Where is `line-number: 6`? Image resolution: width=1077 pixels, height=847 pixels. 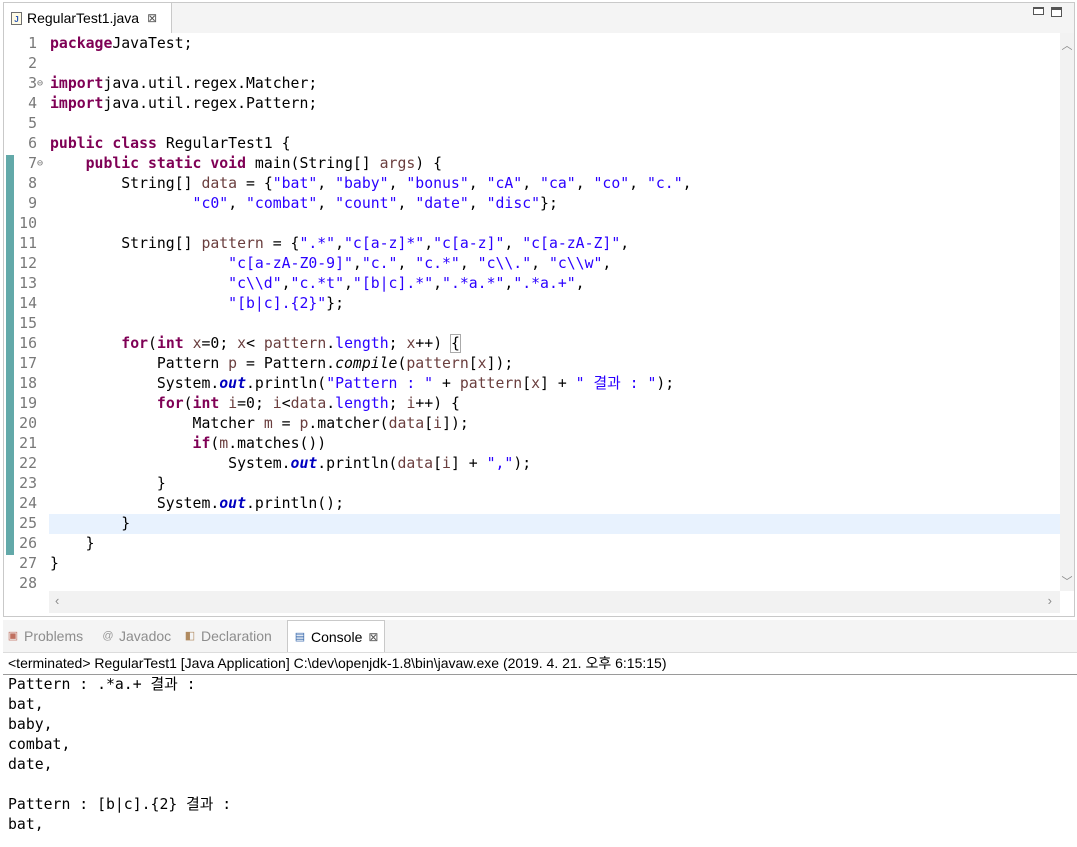
line-number: 6 is located at coordinates (32, 143).